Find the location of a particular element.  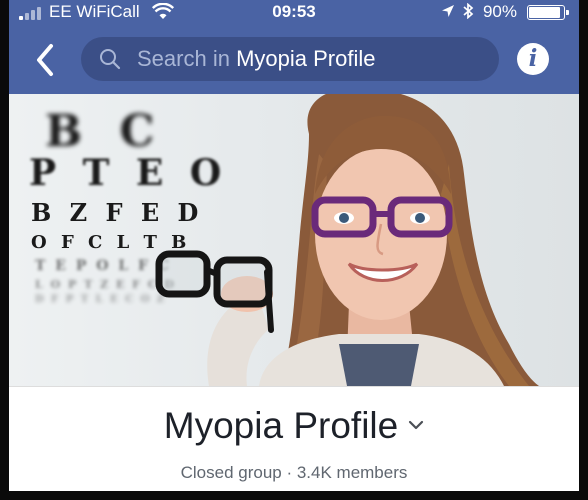

location-arrow-icon is located at coordinates (447, 11).